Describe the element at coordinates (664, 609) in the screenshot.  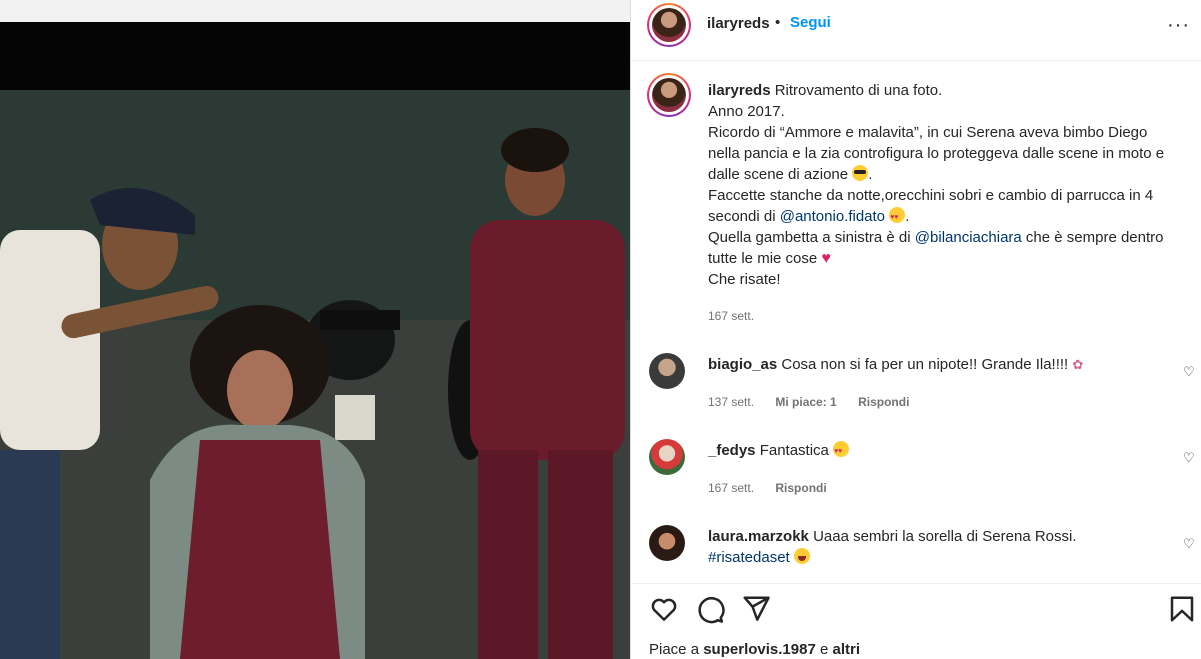
I see `heart-icon` at that location.